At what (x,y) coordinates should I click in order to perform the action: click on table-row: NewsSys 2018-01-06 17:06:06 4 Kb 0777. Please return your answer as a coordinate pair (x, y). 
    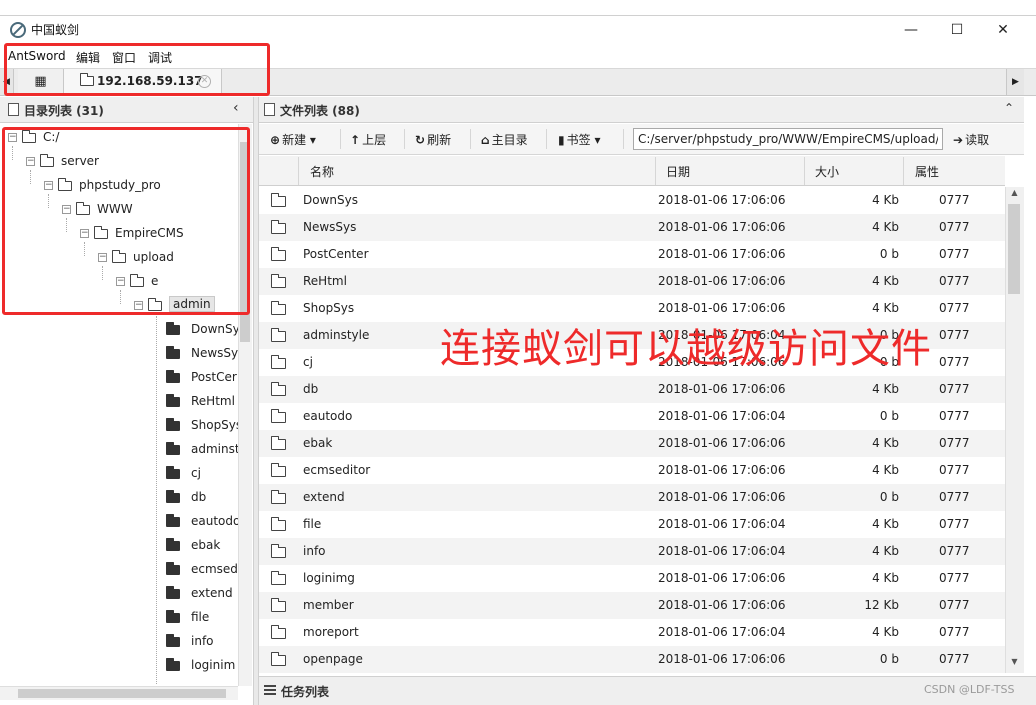
    Looking at the image, I should click on (632, 227).